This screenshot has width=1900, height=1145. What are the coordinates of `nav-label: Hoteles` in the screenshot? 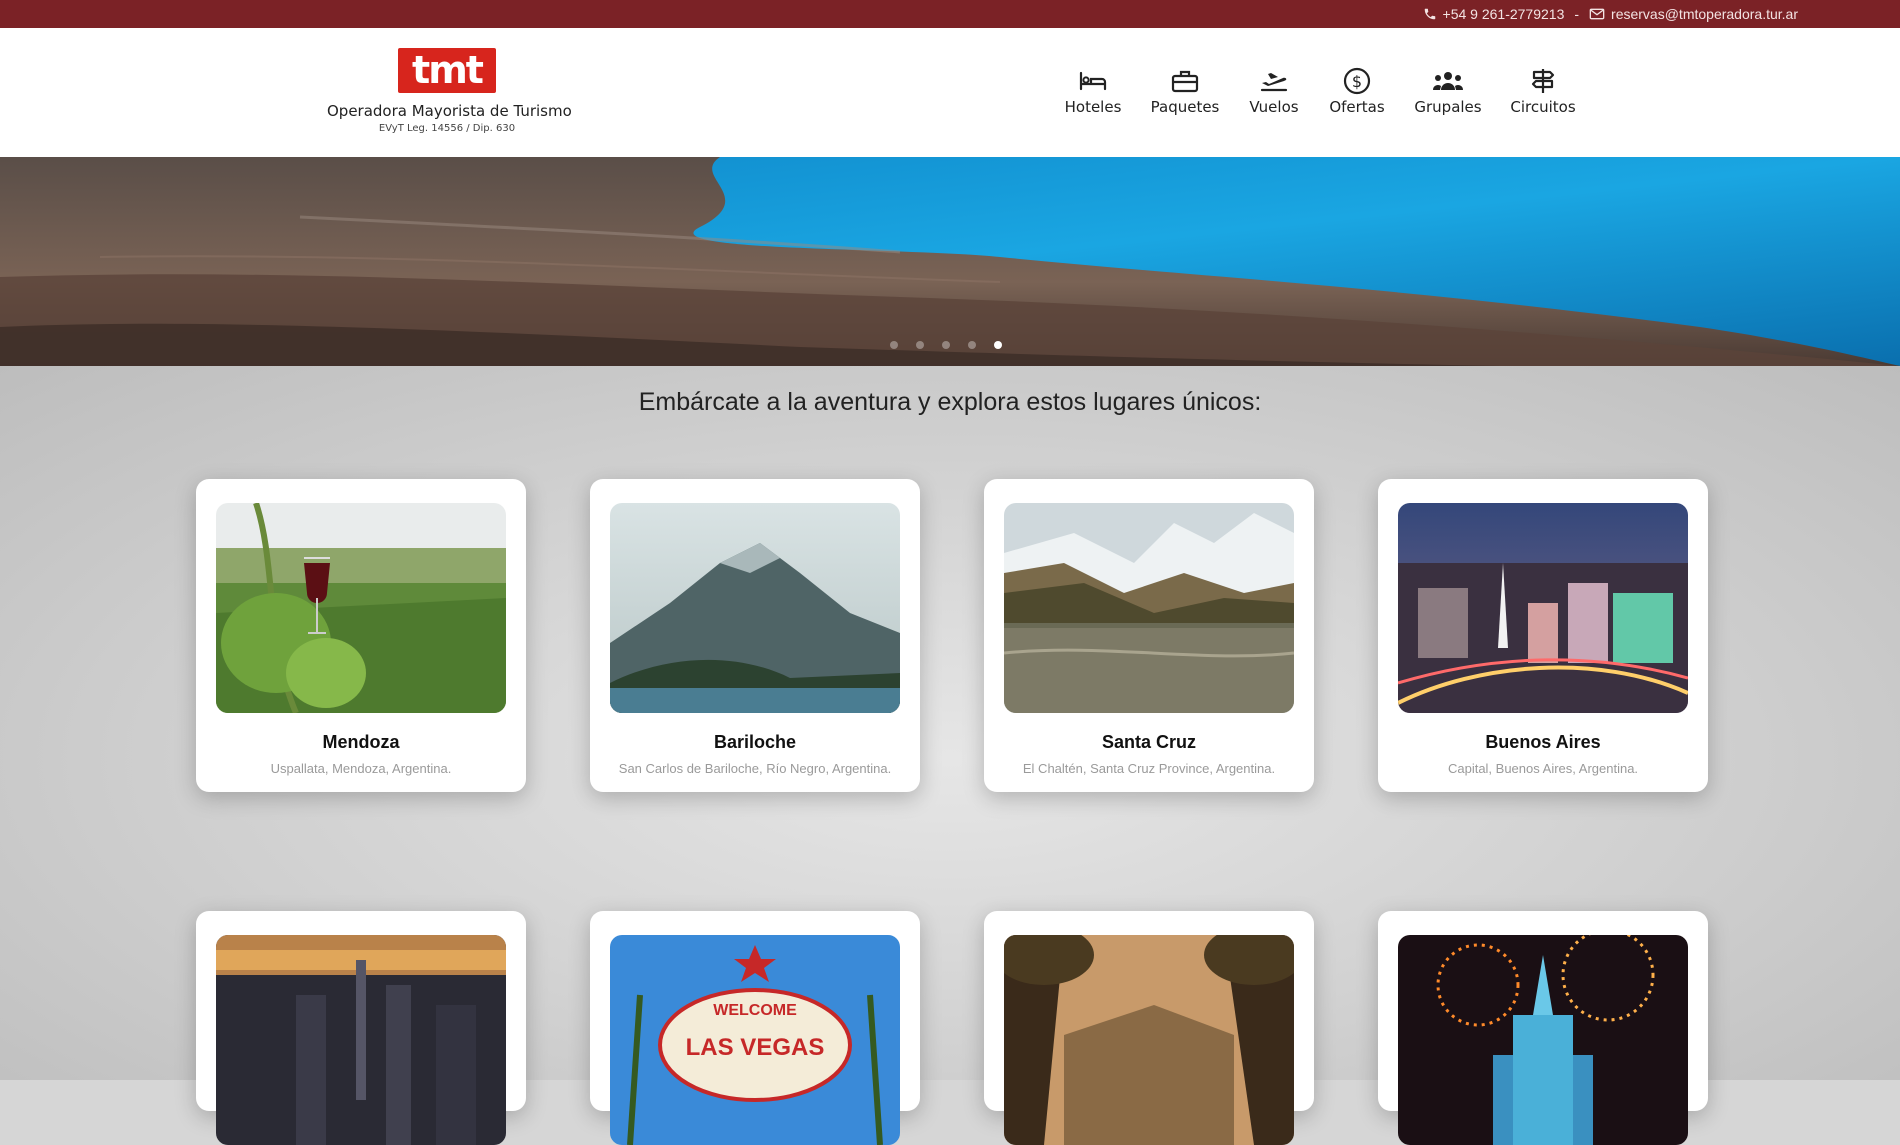 It's located at (1093, 107).